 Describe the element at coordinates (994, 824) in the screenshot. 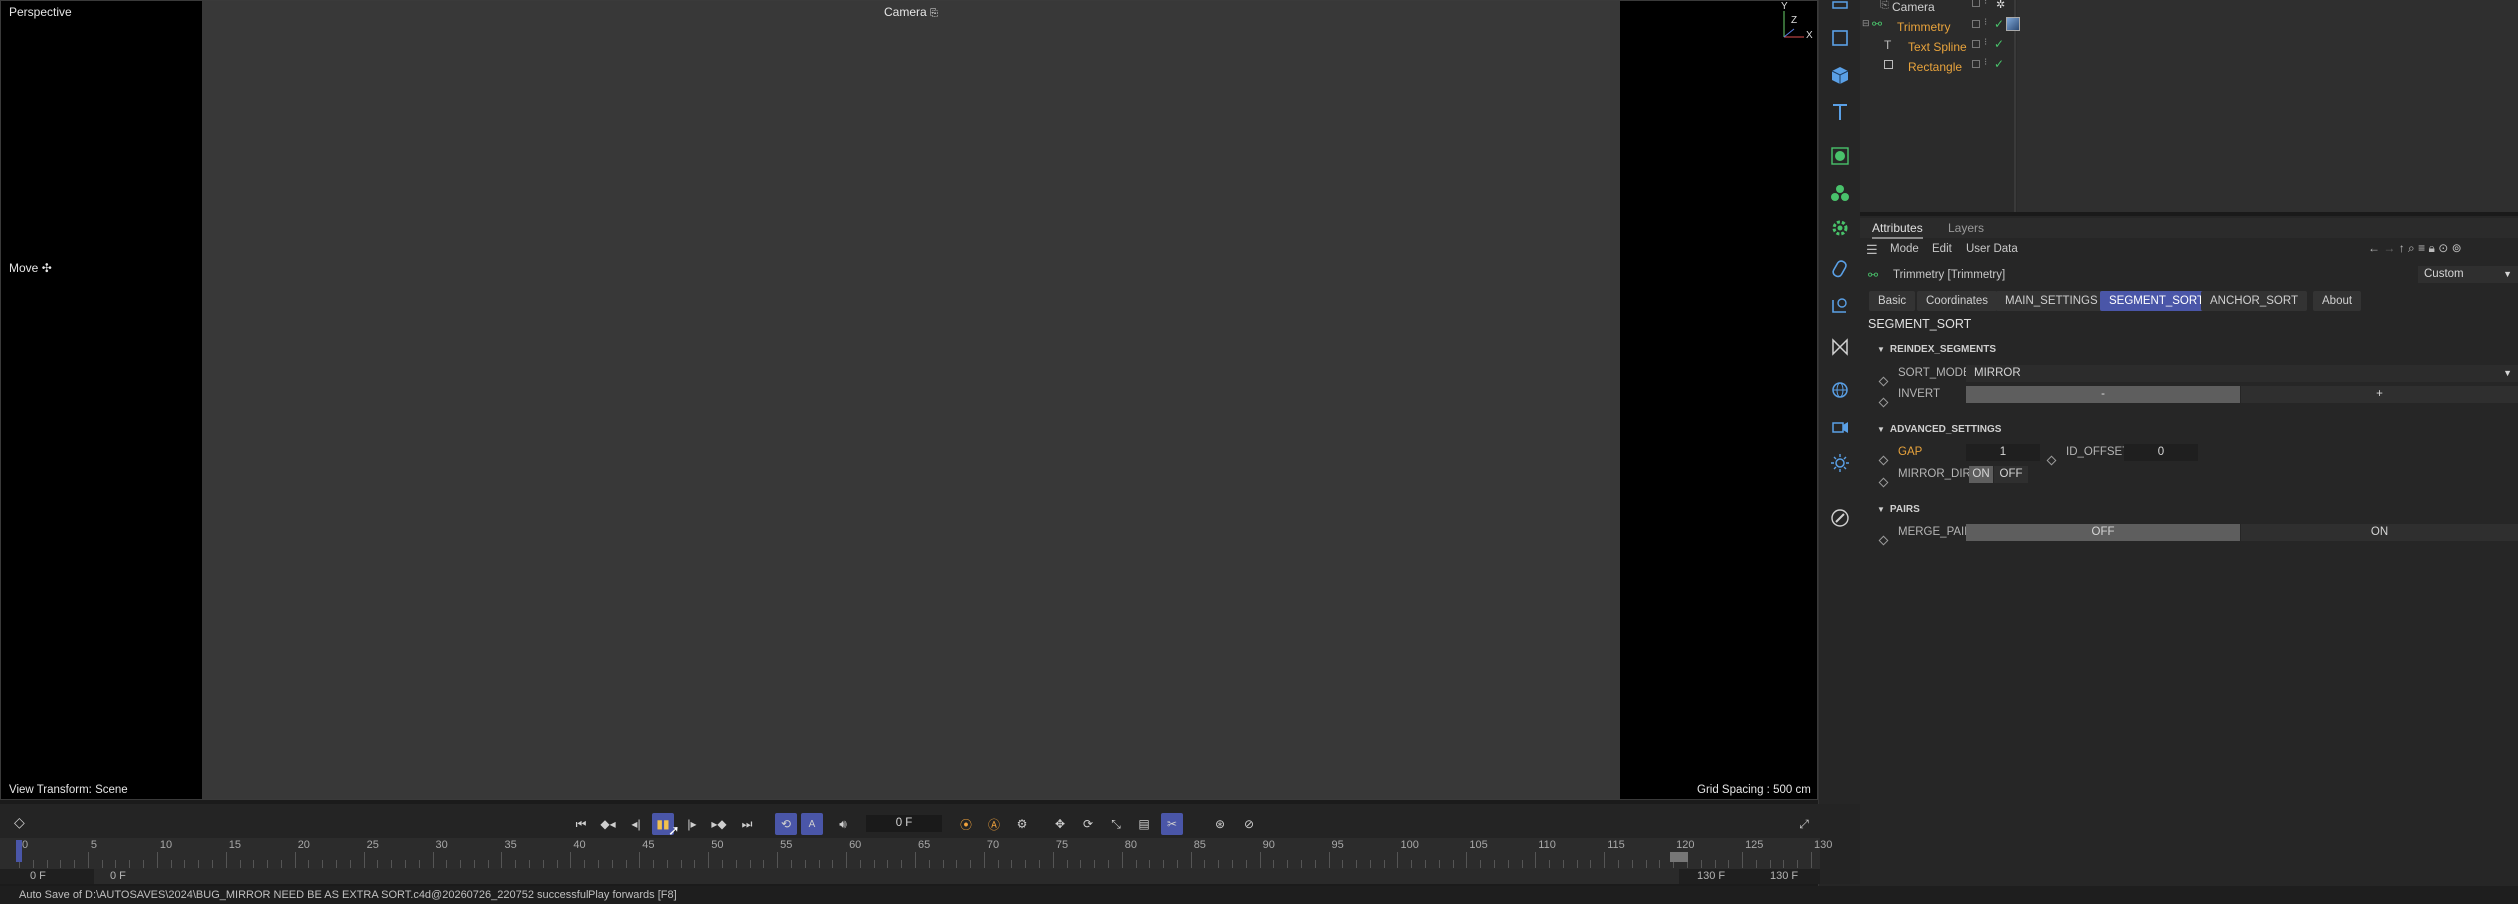

I see `autokey-icon: Ⓐ` at that location.